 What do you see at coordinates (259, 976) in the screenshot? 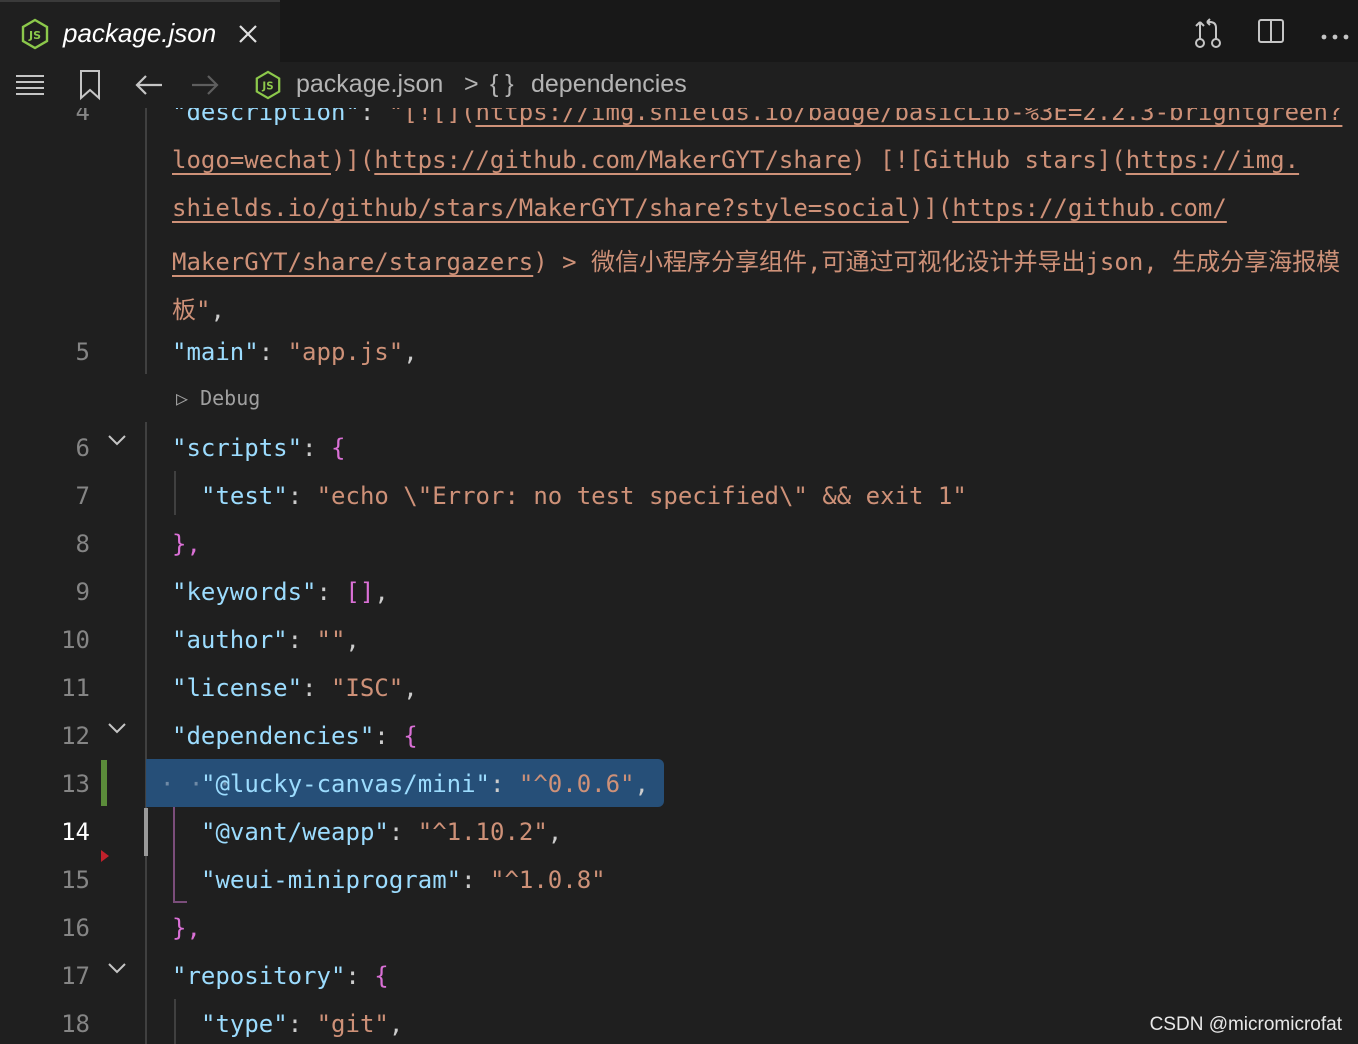
I see `json-key: "repository"` at bounding box center [259, 976].